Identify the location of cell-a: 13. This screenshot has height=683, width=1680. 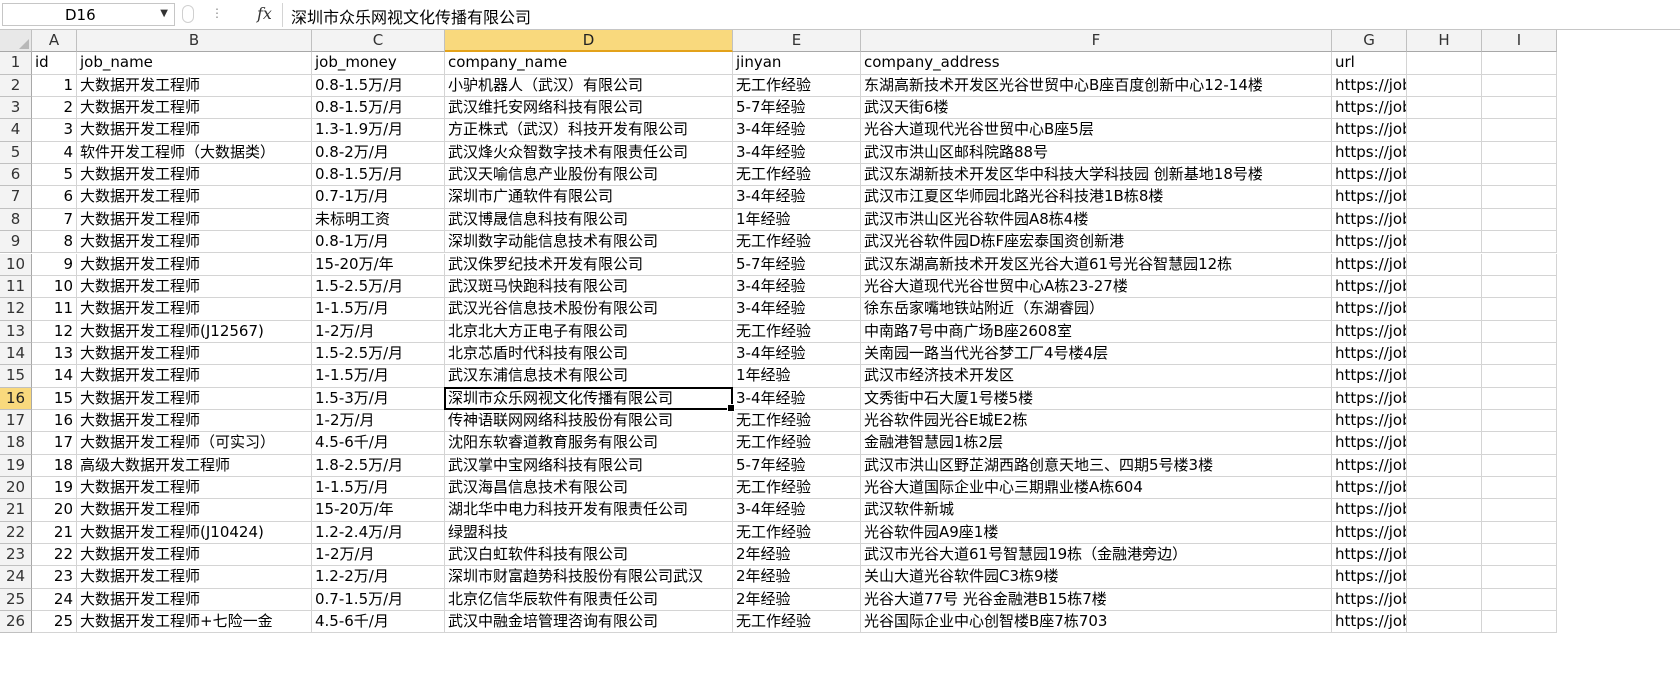
(54, 354).